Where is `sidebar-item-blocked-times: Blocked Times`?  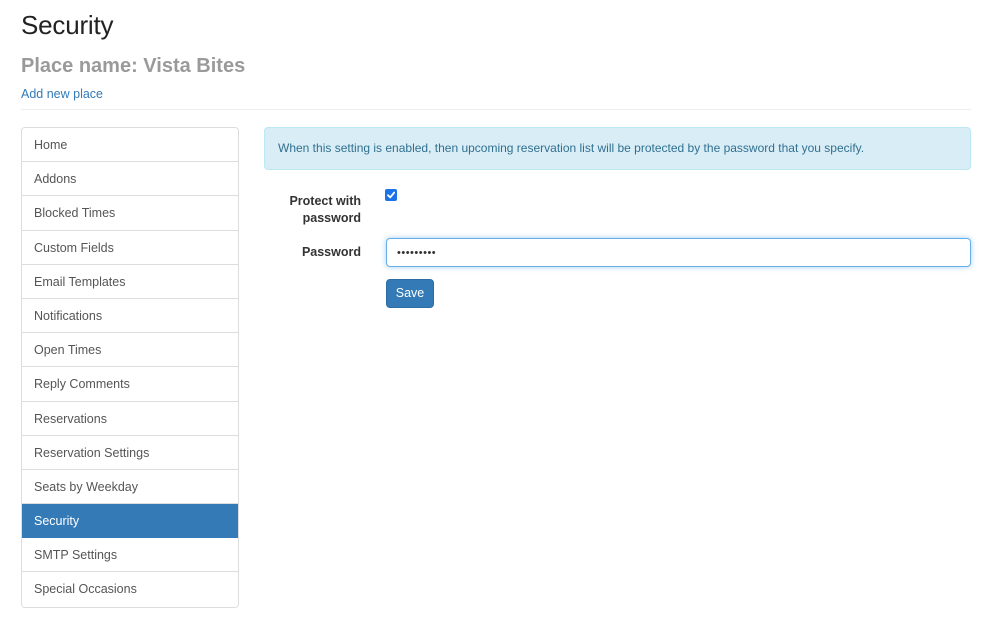 sidebar-item-blocked-times: Blocked Times is located at coordinates (130, 213).